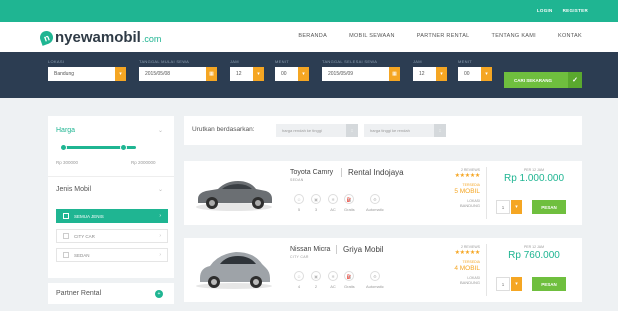  What do you see at coordinates (297, 180) in the screenshot?
I see `car-class: SEDAN` at bounding box center [297, 180].